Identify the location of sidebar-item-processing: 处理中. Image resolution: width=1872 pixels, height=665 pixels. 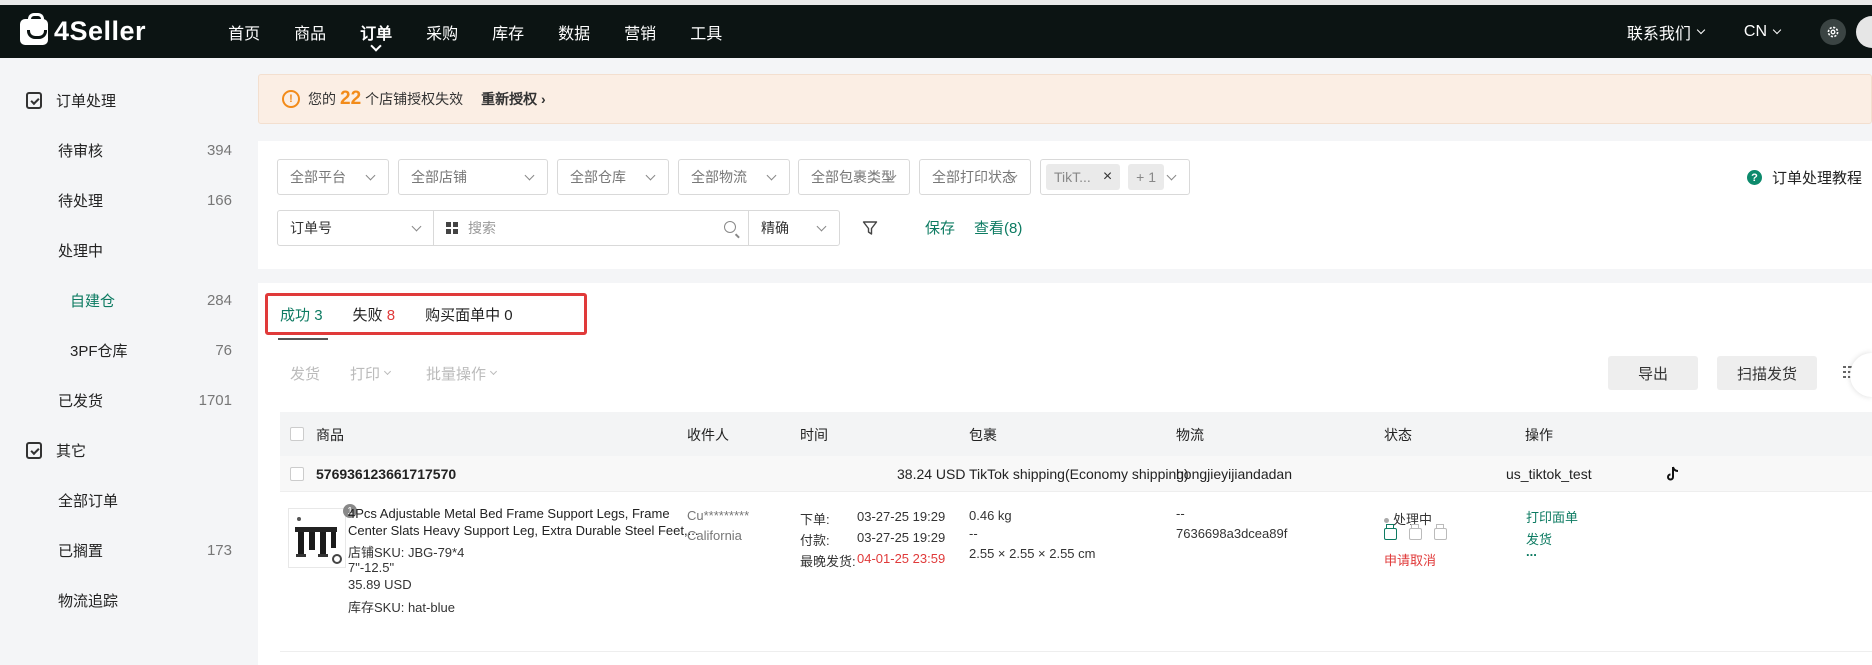
(122, 250).